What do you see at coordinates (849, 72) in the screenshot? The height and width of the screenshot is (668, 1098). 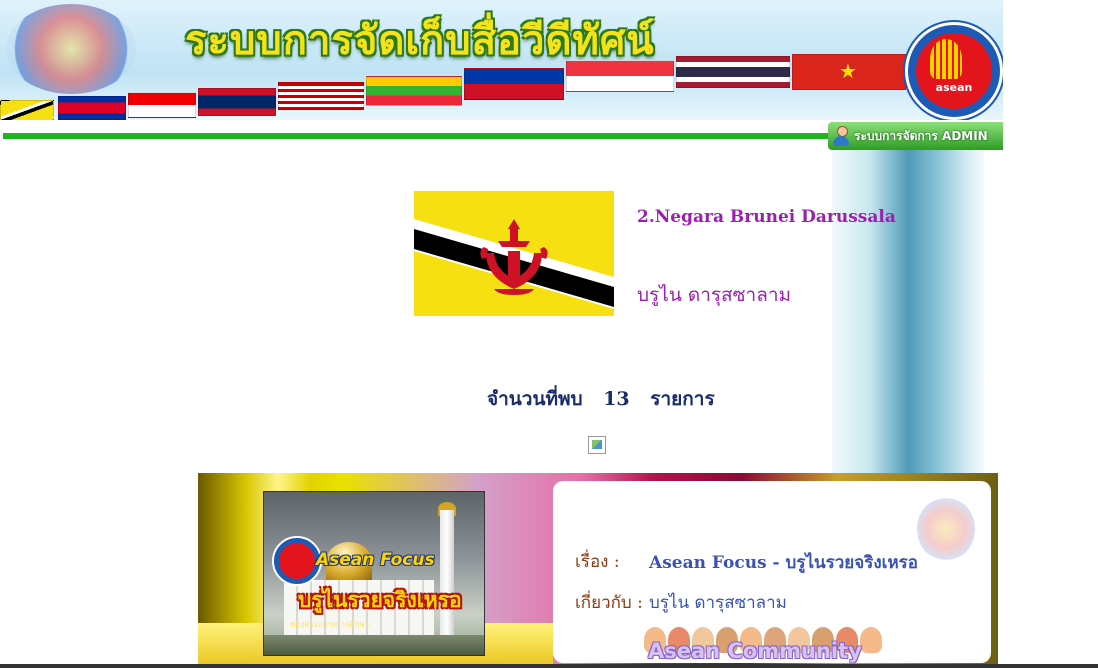 I see `flag-vietnam-icon: ★` at bounding box center [849, 72].